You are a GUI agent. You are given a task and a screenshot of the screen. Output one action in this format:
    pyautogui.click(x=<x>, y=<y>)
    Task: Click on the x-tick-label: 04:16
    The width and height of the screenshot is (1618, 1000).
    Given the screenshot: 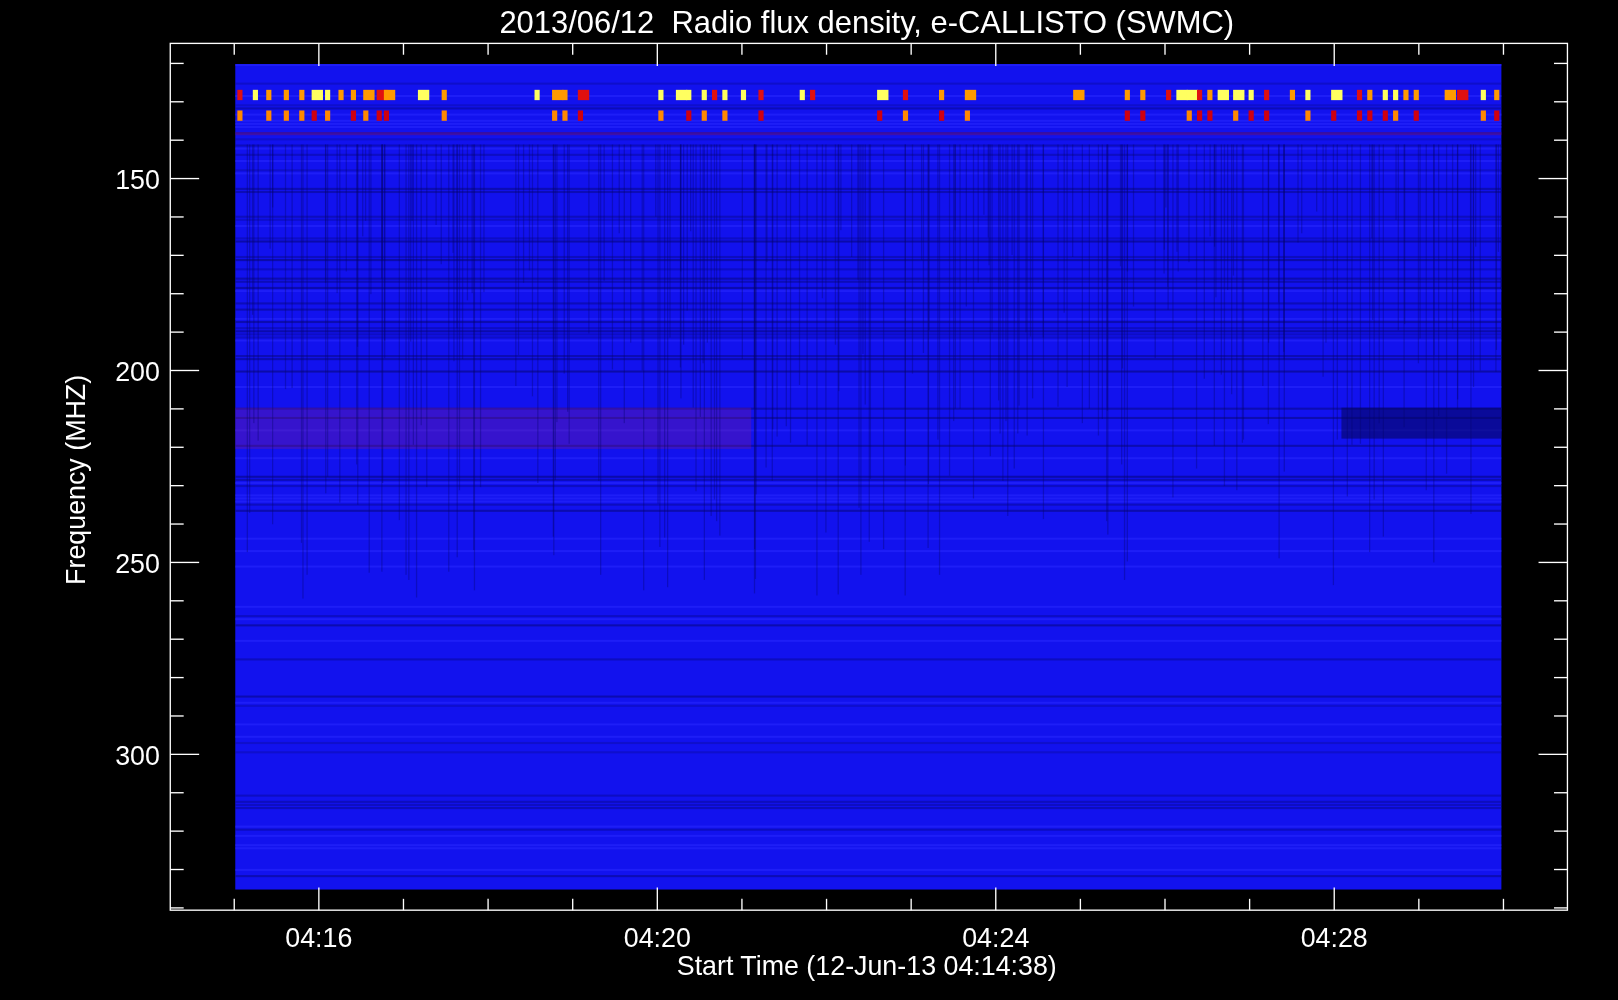 What is the action you would take?
    pyautogui.click(x=319, y=938)
    